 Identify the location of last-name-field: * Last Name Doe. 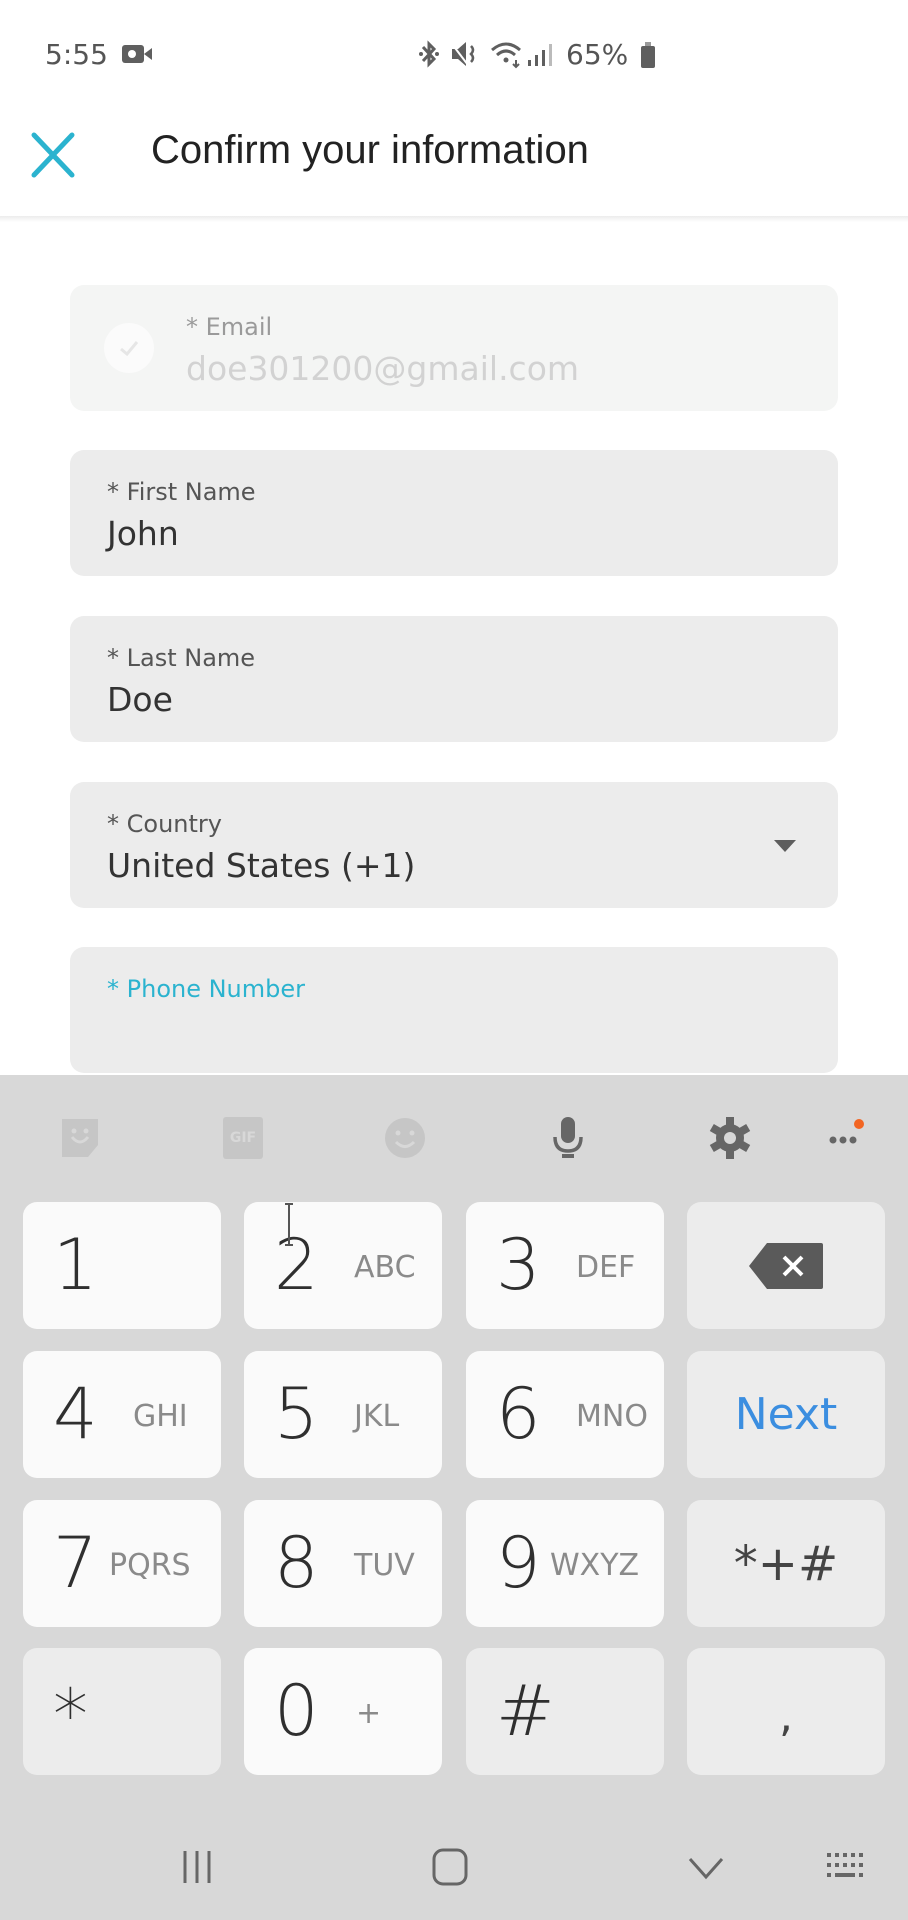
(454, 679).